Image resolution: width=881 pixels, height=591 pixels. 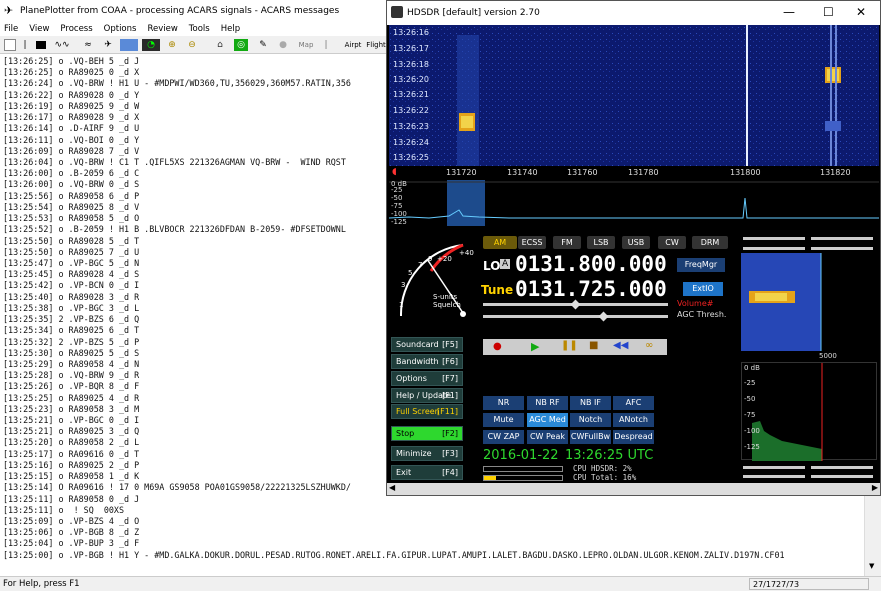 What do you see at coordinates (411, 79) in the screenshot?
I see `waterfall-time: 13:26:20` at bounding box center [411, 79].